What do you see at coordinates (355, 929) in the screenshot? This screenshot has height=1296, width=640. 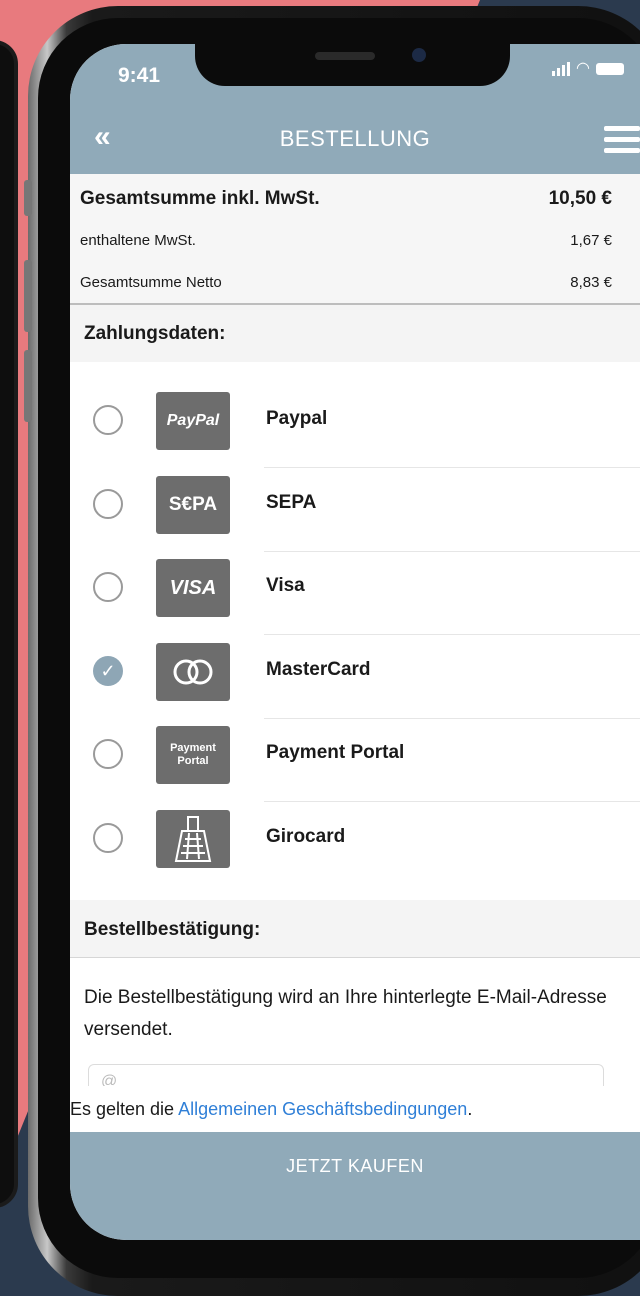 I see `confirmation-section-header: Bestellbestätigung:` at bounding box center [355, 929].